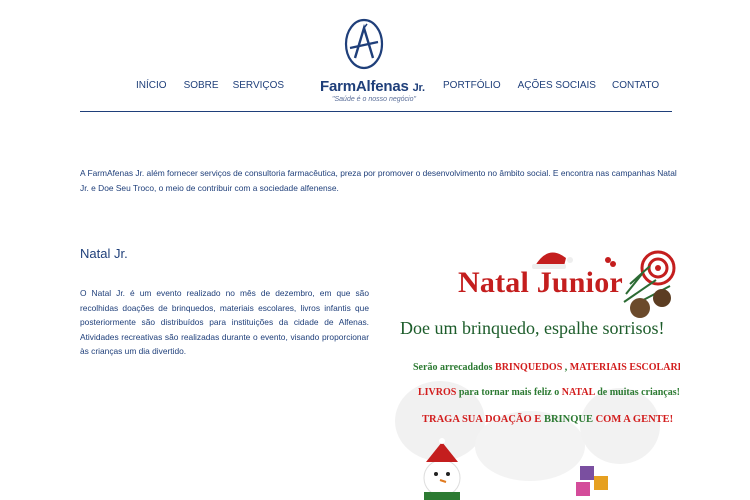 Image resolution: width=750 pixels, height=500 pixels. Describe the element at coordinates (540, 282) in the screenshot. I see `poster-title: Natal Junior` at that location.